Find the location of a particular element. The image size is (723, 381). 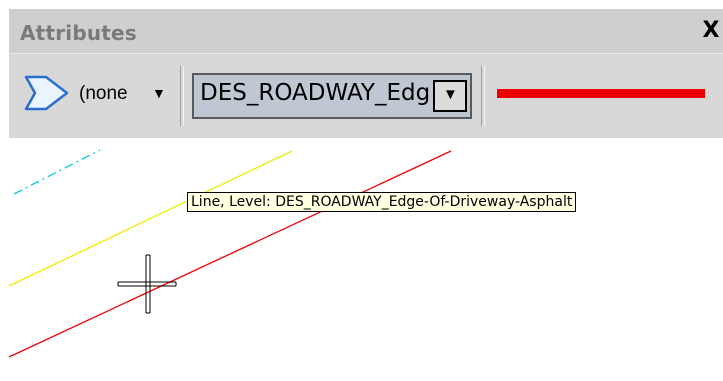

level-dropdown-button: ▼ is located at coordinates (450, 96).